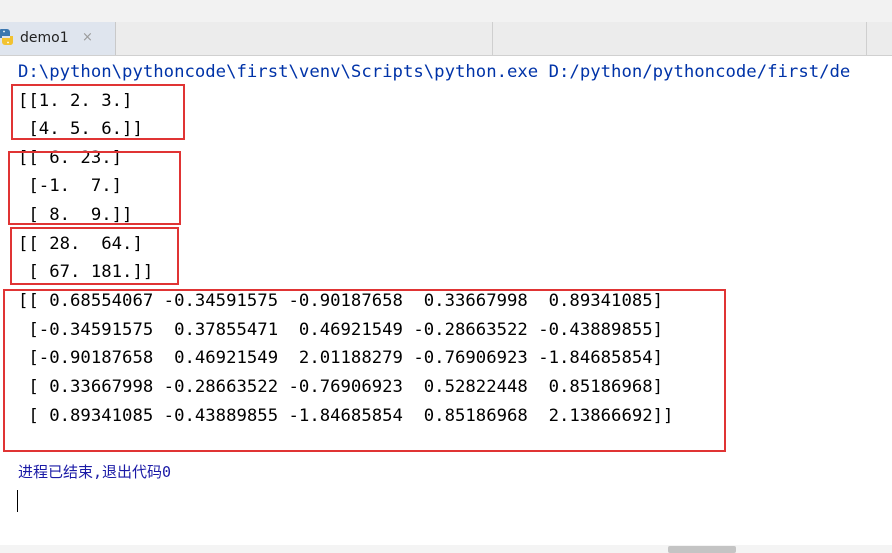 This screenshot has width=892, height=553. Describe the element at coordinates (17, 501) in the screenshot. I see `text-caret` at that location.